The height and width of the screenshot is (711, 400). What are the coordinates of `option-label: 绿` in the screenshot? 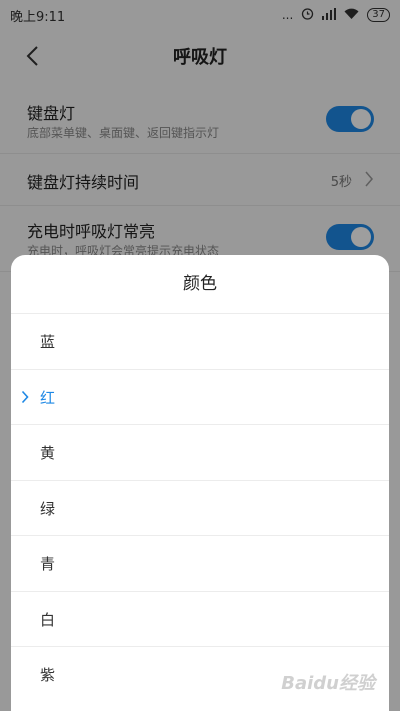 It's located at (48, 508).